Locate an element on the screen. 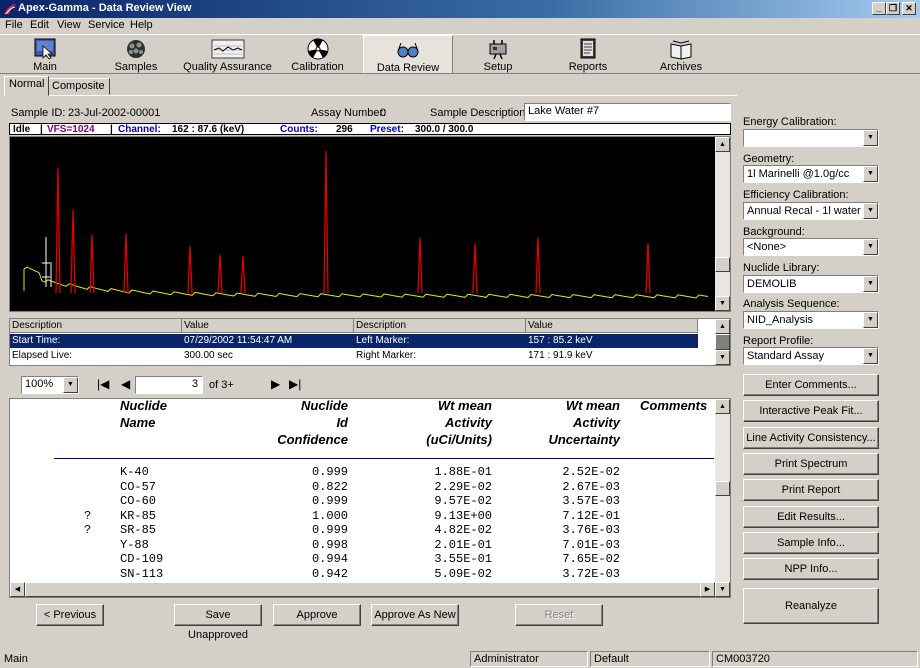  window-title: Apex-Gamma - Data Review View is located at coordinates (105, 8).